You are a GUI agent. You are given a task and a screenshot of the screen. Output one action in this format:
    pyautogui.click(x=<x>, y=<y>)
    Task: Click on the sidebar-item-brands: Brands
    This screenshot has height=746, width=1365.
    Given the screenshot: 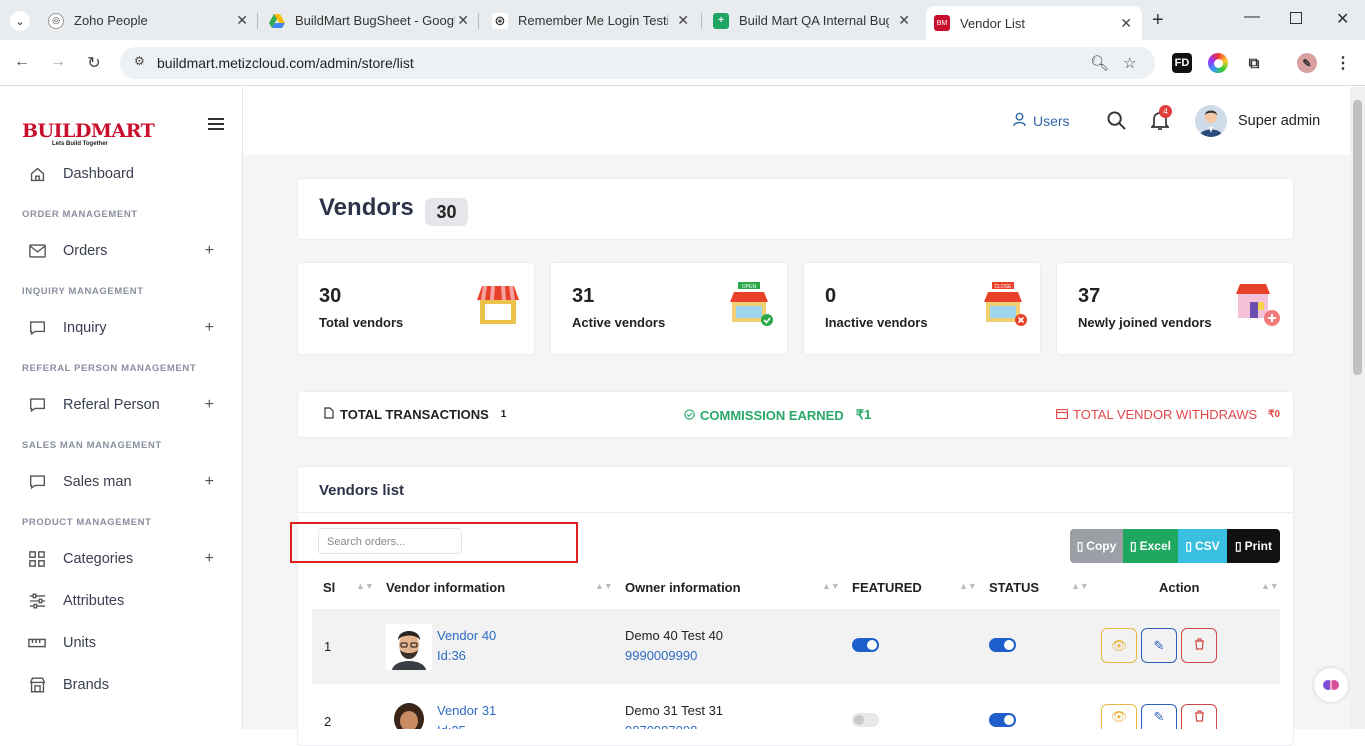 What is the action you would take?
    pyautogui.click(x=123, y=685)
    